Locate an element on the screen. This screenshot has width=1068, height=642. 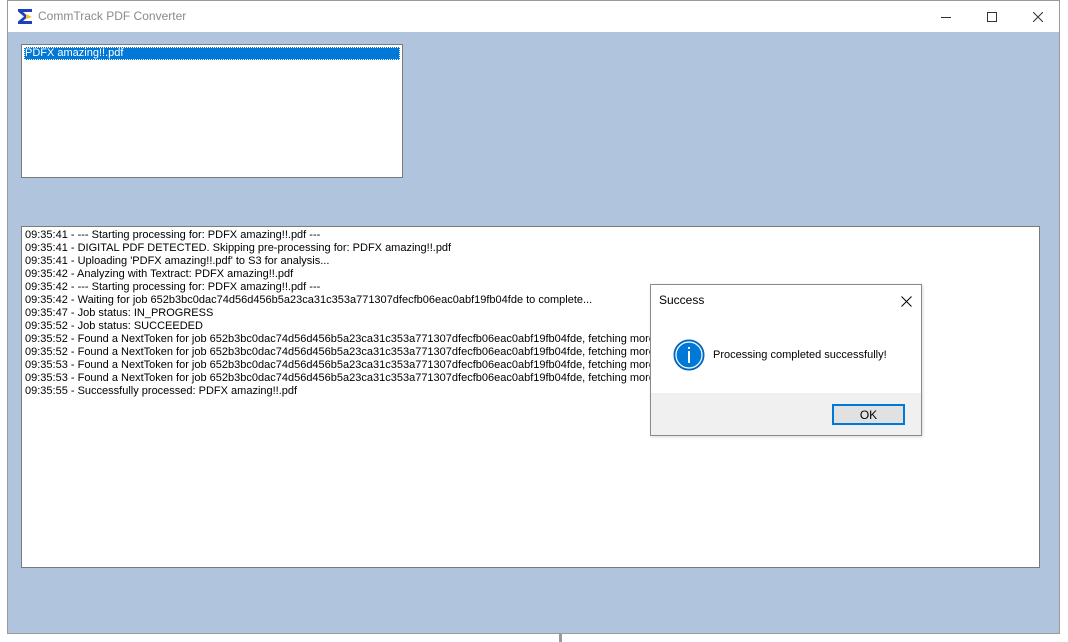
dialog-footer: OK is located at coordinates (786, 414).